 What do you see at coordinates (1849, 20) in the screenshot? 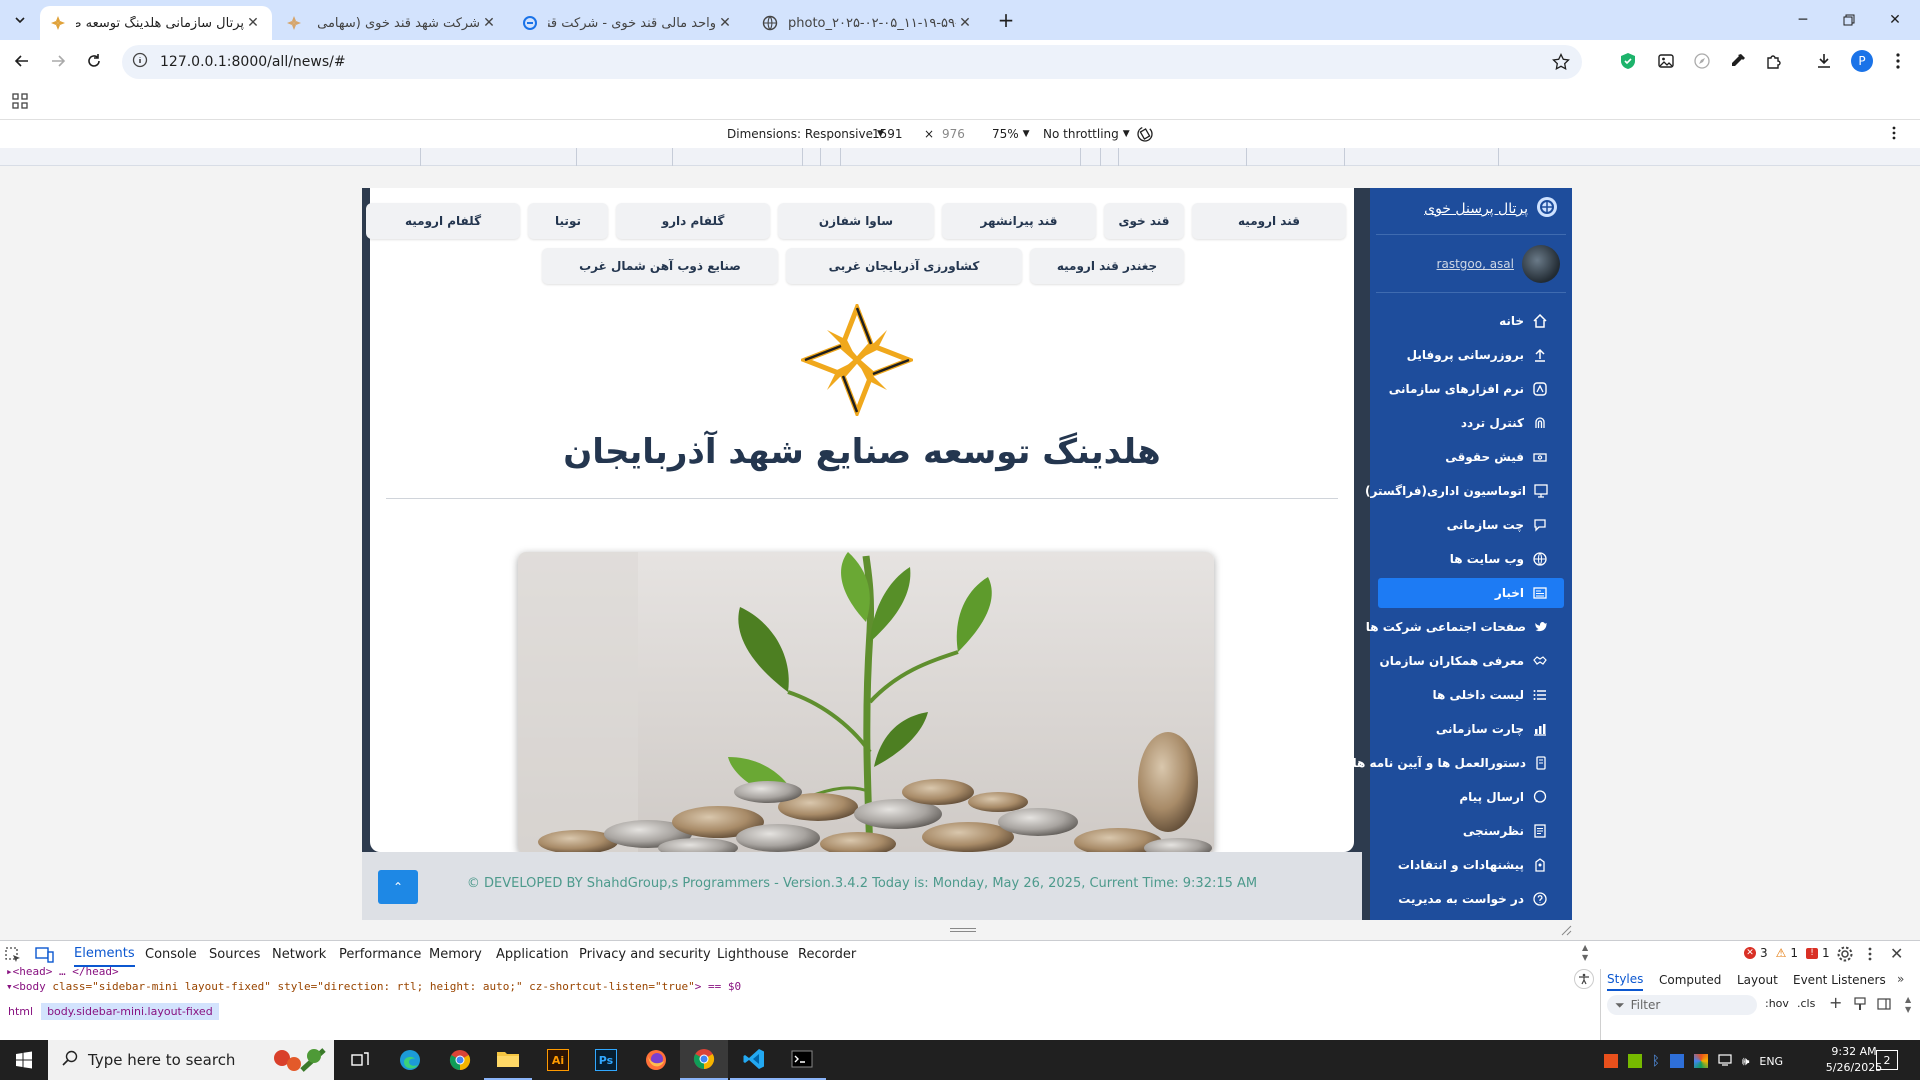
I see `restore-window-icon` at bounding box center [1849, 20].